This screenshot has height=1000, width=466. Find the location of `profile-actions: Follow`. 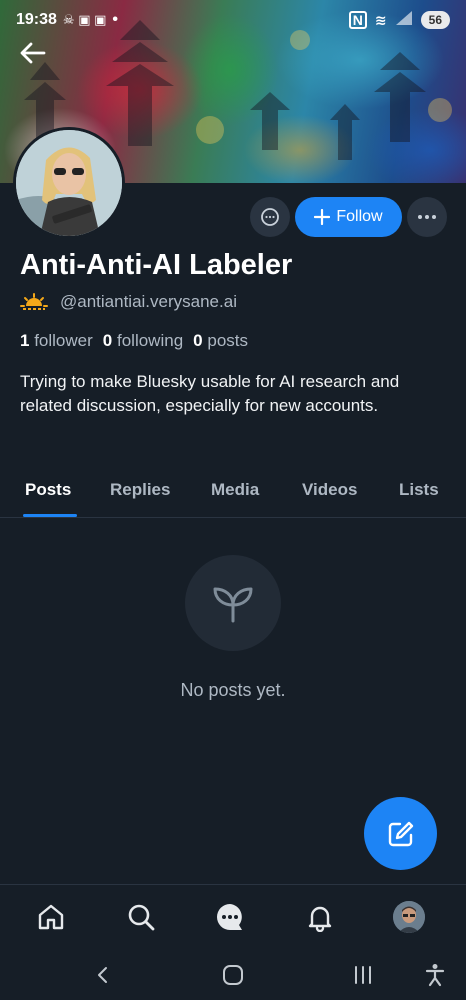

profile-actions: Follow is located at coordinates (233, 217).